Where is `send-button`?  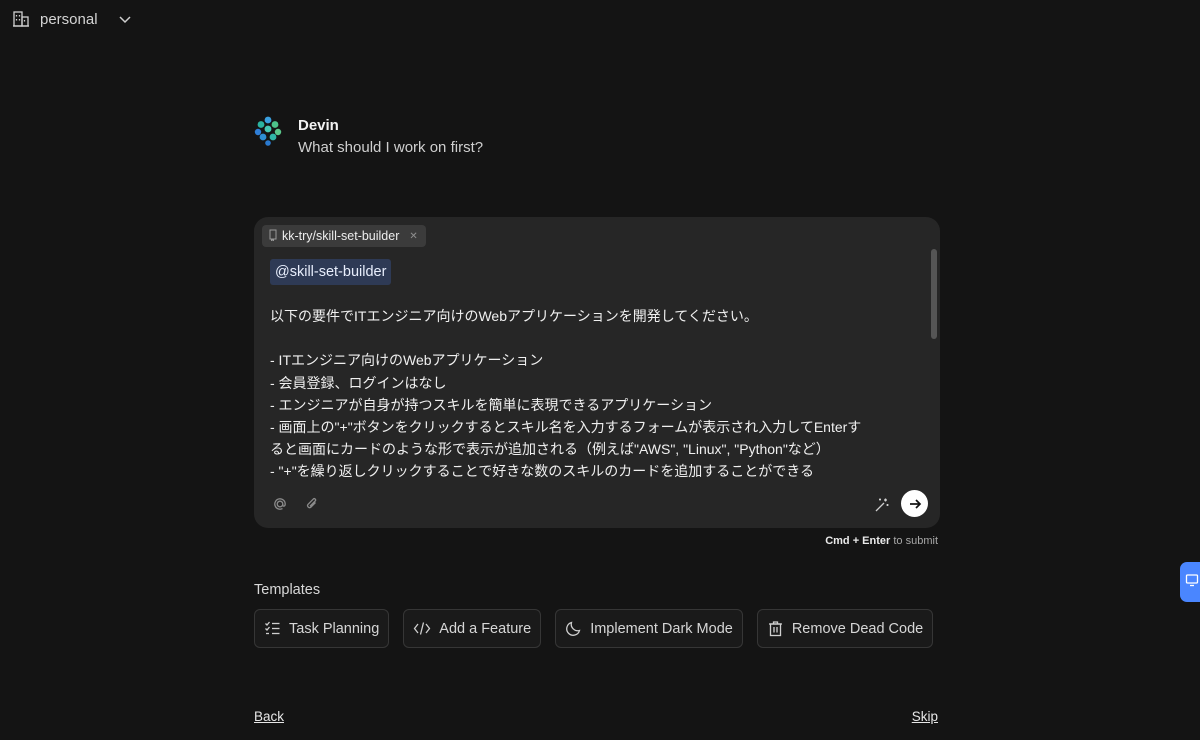 send-button is located at coordinates (914, 503).